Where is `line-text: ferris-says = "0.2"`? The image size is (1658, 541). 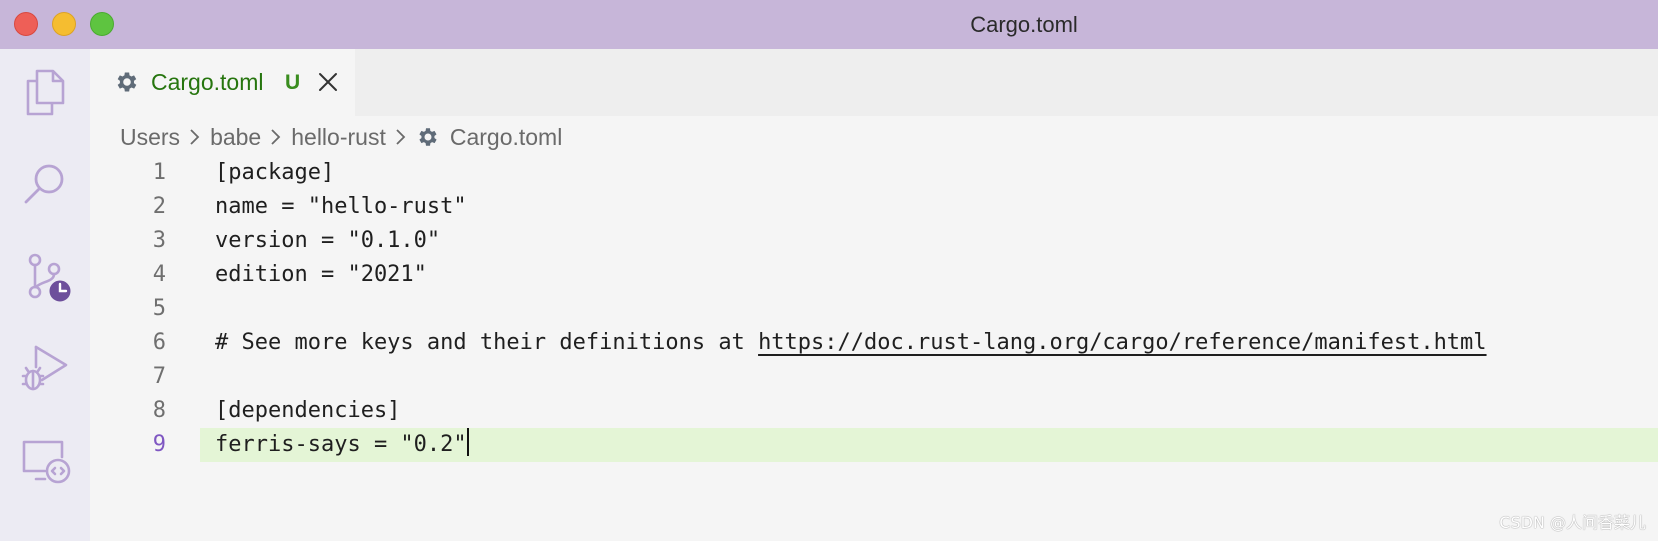 line-text: ferris-says = "0.2" is located at coordinates (342, 445).